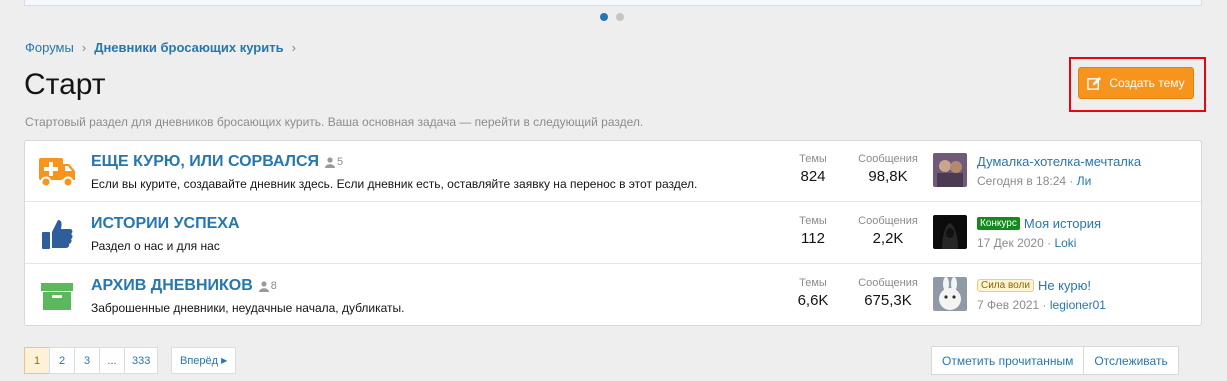 This screenshot has width=1227, height=381. I want to click on thumbs-up-icon, so click(57, 234).